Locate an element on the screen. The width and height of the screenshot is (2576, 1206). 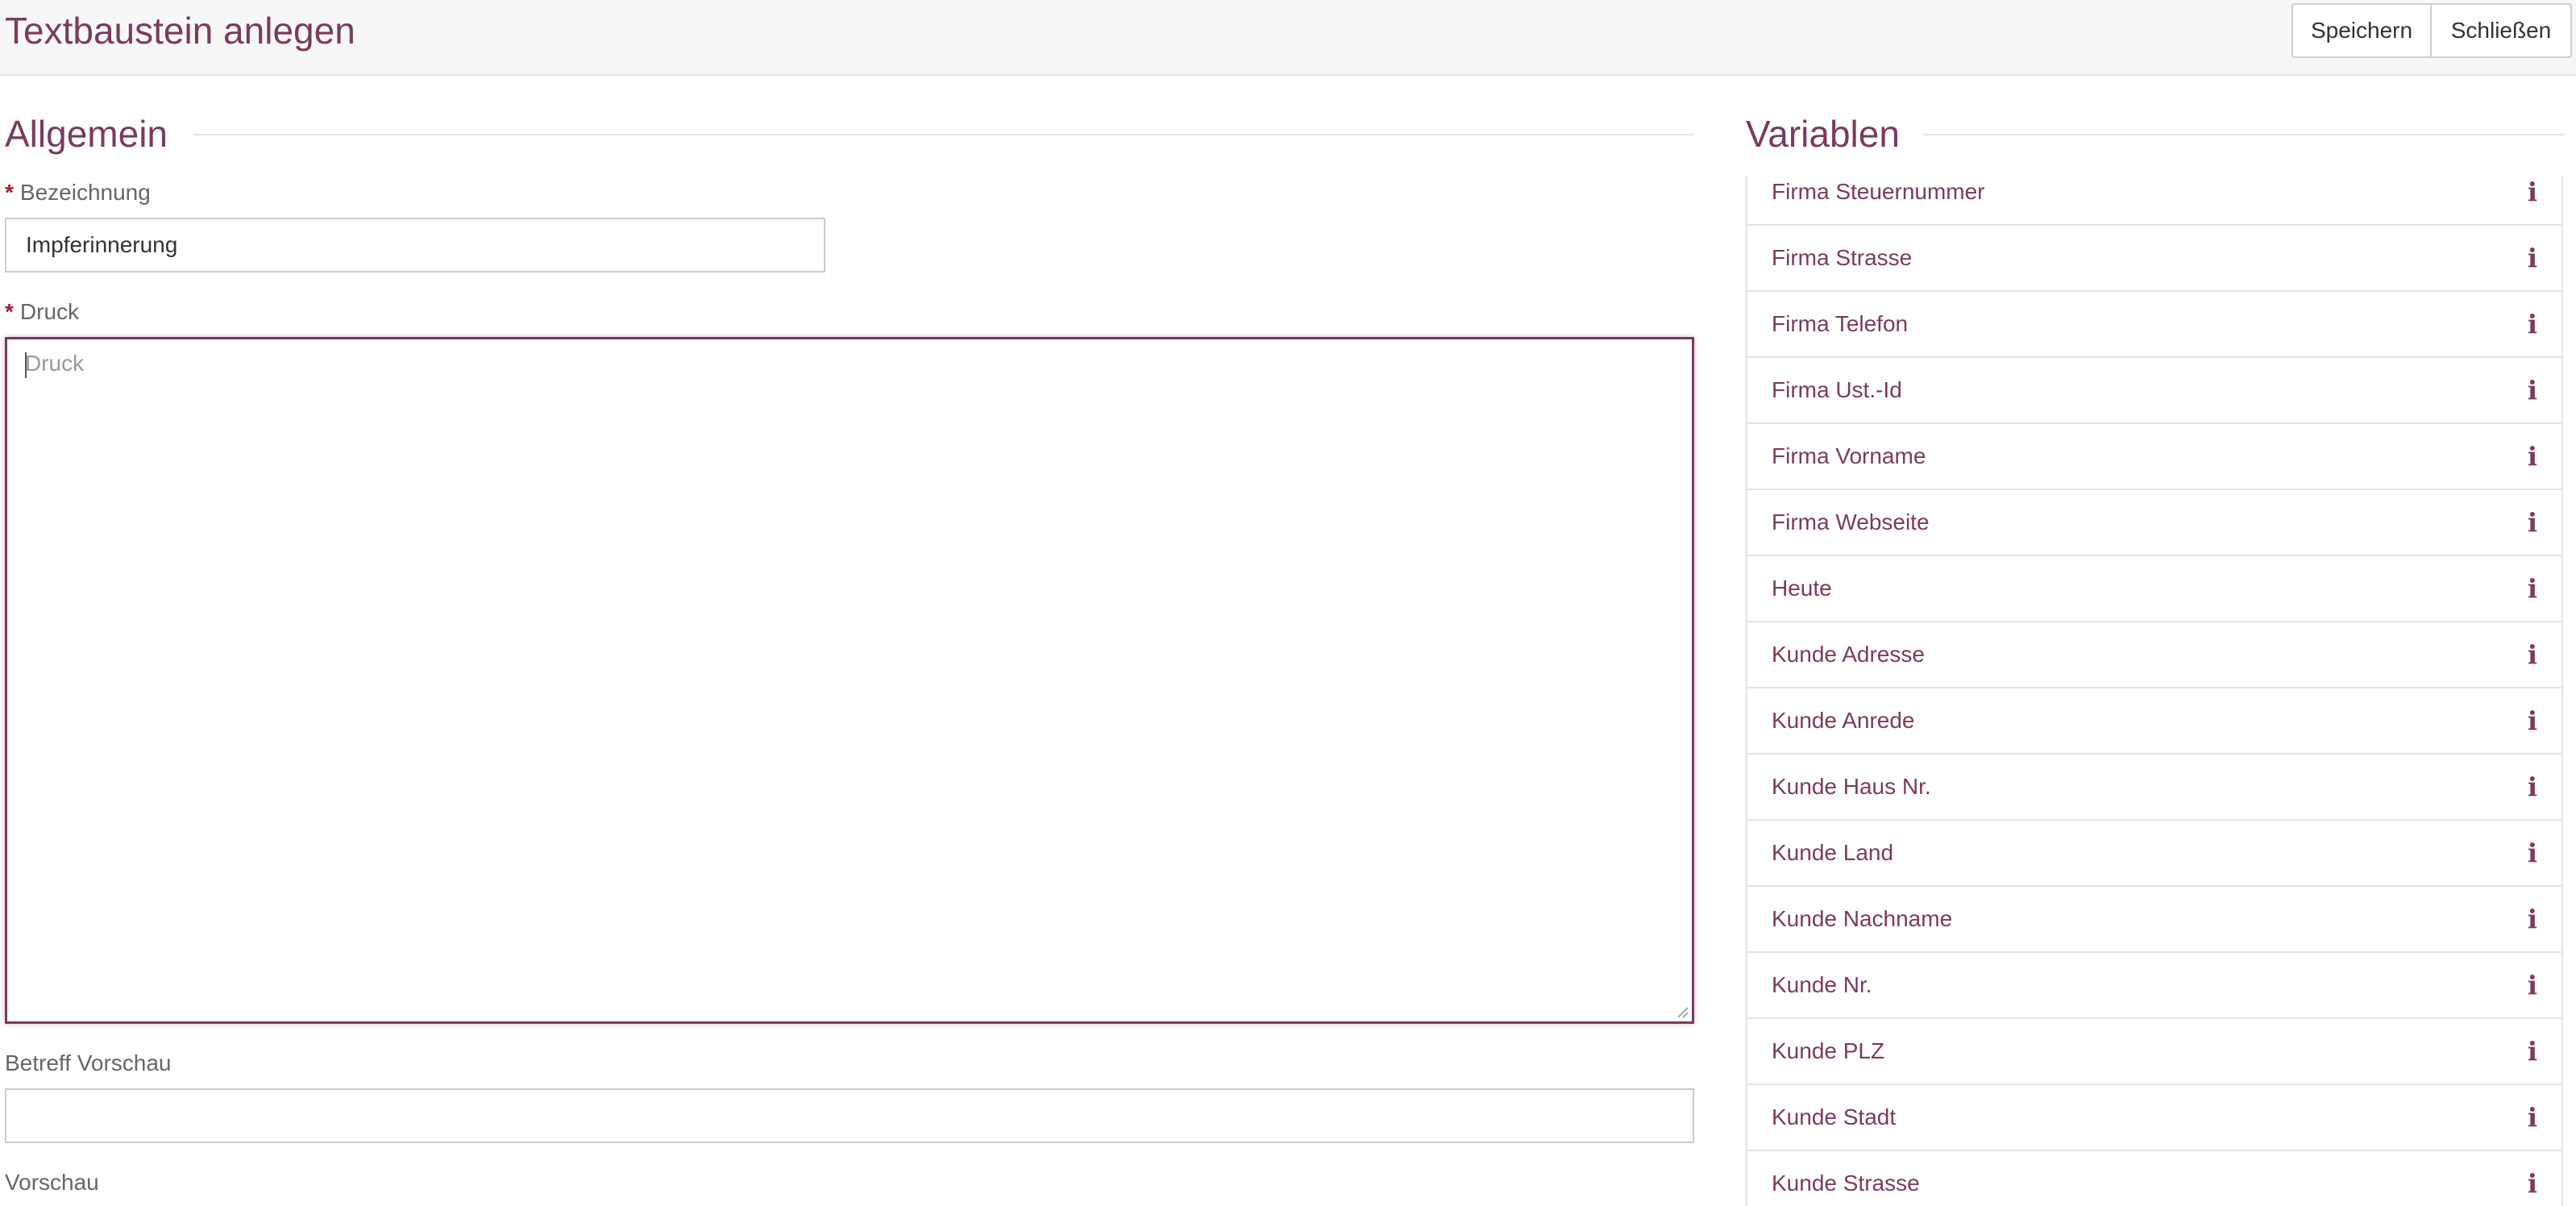
variable-label: Kunde Adresse is located at coordinates (1848, 654).